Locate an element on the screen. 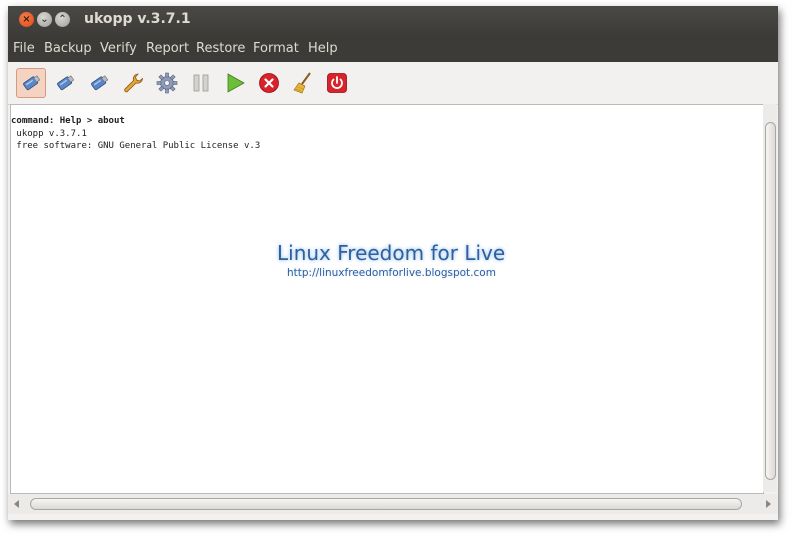 Image resolution: width=800 pixels, height=540 pixels. vertical-scroll-thumb is located at coordinates (770, 301).